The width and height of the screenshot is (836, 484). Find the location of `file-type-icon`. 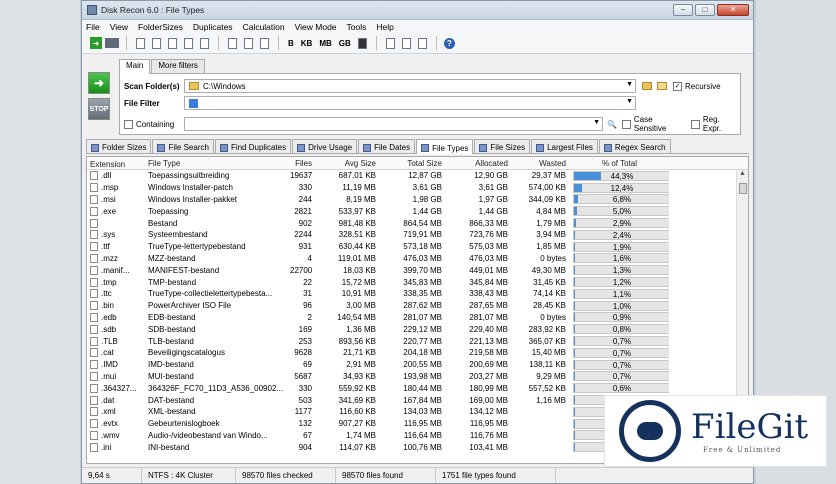

file-type-icon is located at coordinates (94, 447).